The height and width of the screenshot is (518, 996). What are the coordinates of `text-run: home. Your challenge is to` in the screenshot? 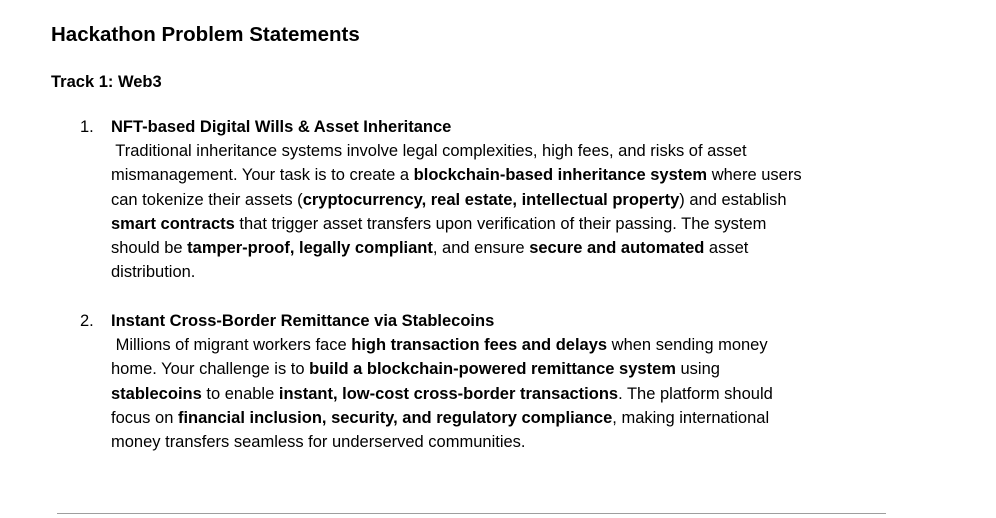 It's located at (210, 369).